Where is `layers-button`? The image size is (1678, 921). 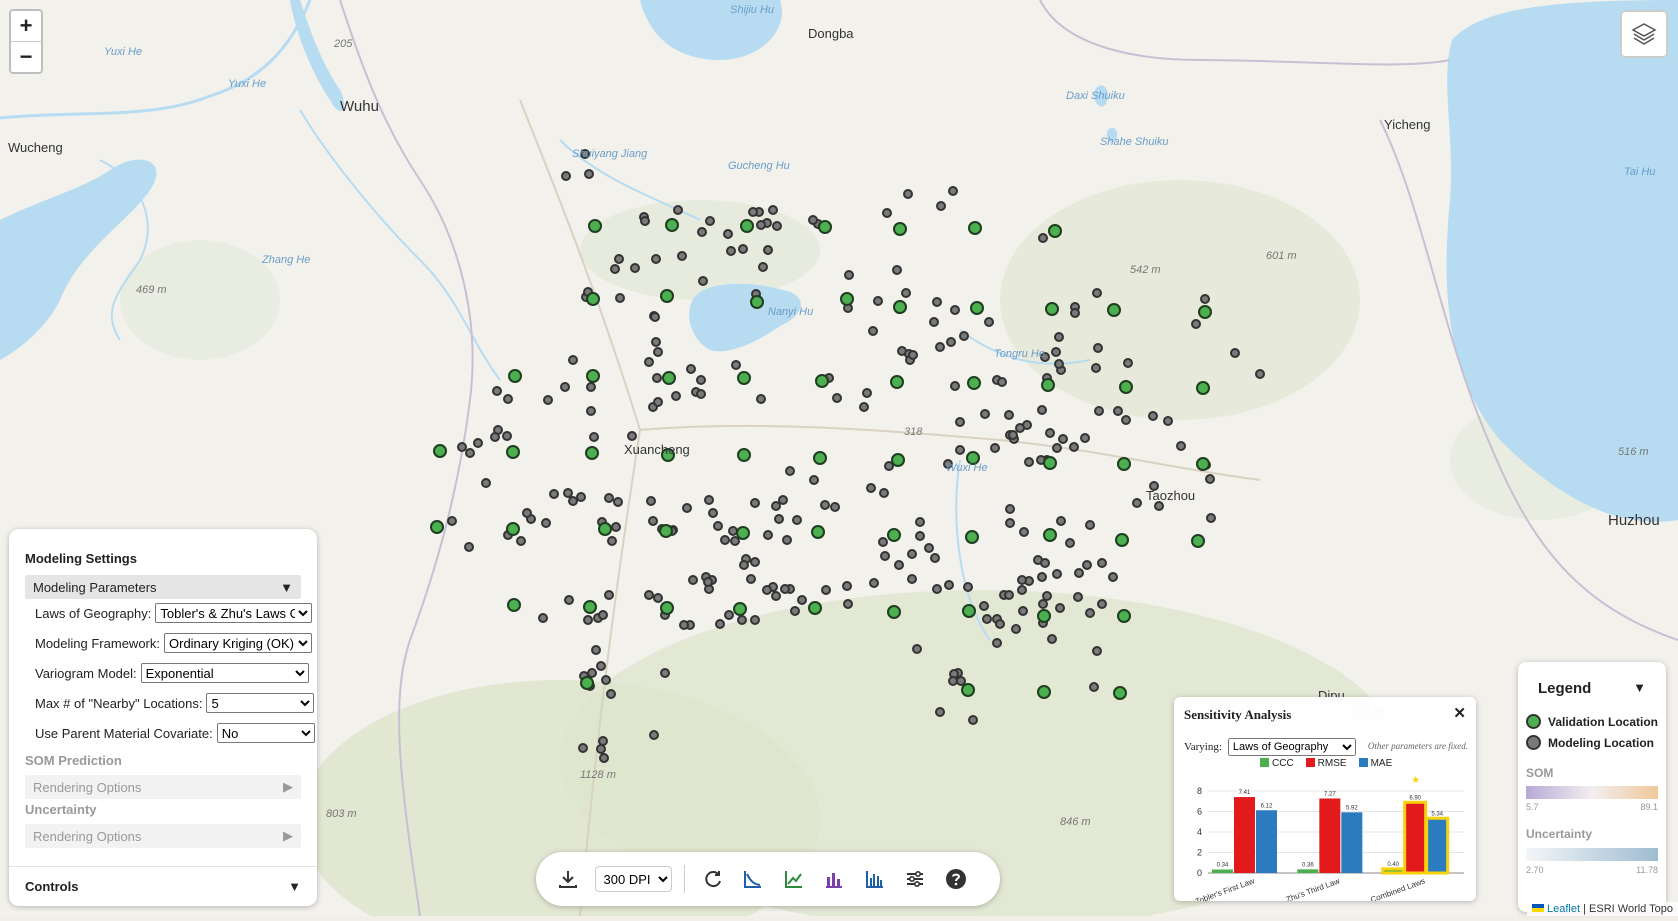
layers-button is located at coordinates (1644, 34).